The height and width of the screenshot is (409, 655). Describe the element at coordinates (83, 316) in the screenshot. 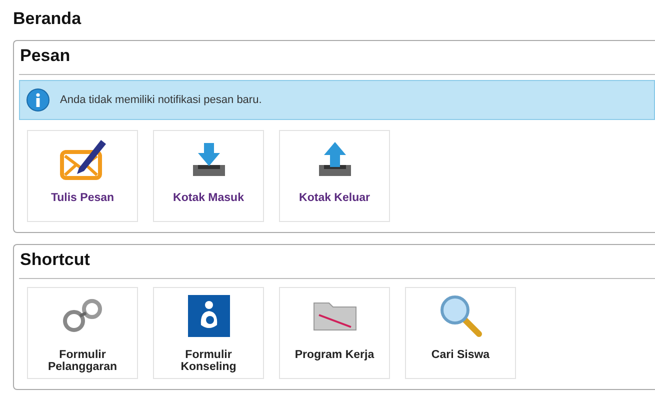

I see `handcuffs-icon` at that location.